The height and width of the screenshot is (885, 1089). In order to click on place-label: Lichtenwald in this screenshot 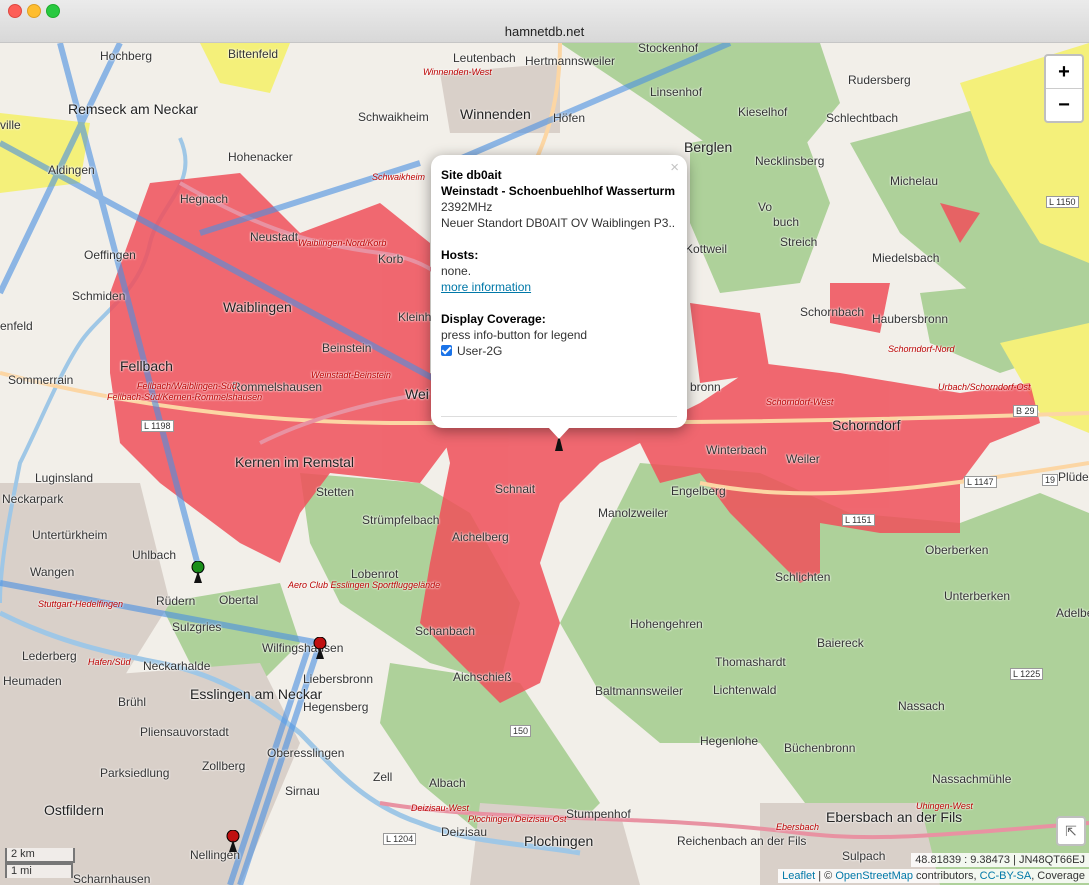, I will do `click(745, 690)`.